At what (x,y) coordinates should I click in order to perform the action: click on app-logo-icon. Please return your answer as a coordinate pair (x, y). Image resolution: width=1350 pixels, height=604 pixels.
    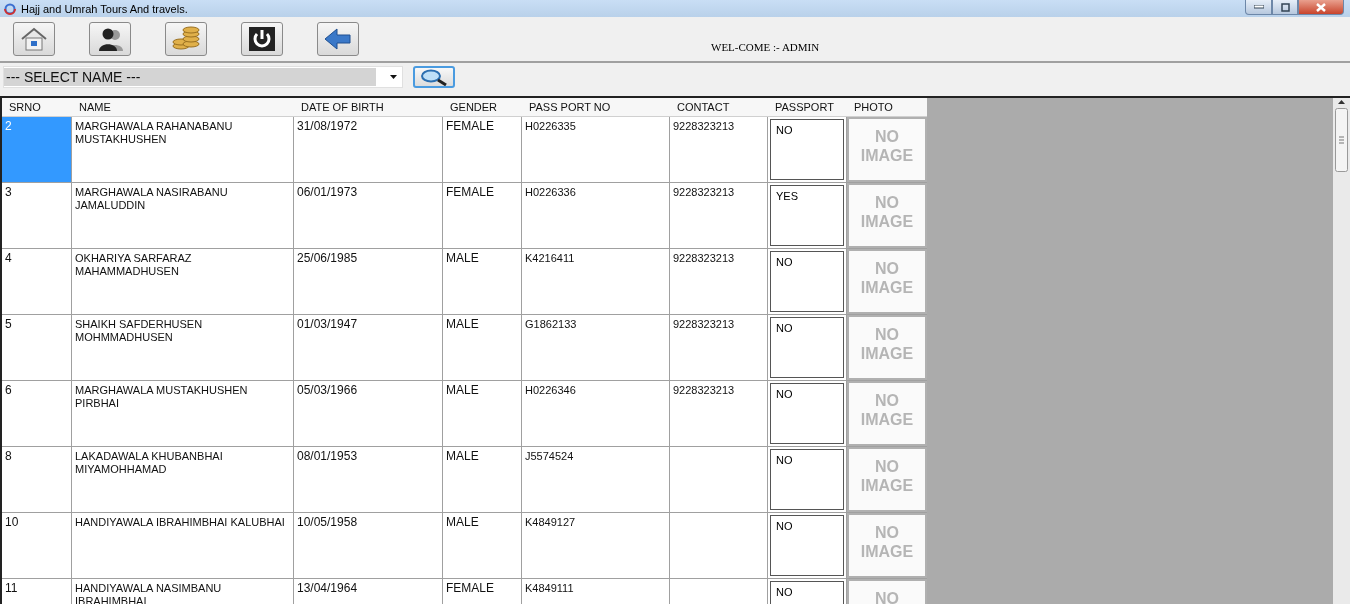
    Looking at the image, I should click on (10, 8).